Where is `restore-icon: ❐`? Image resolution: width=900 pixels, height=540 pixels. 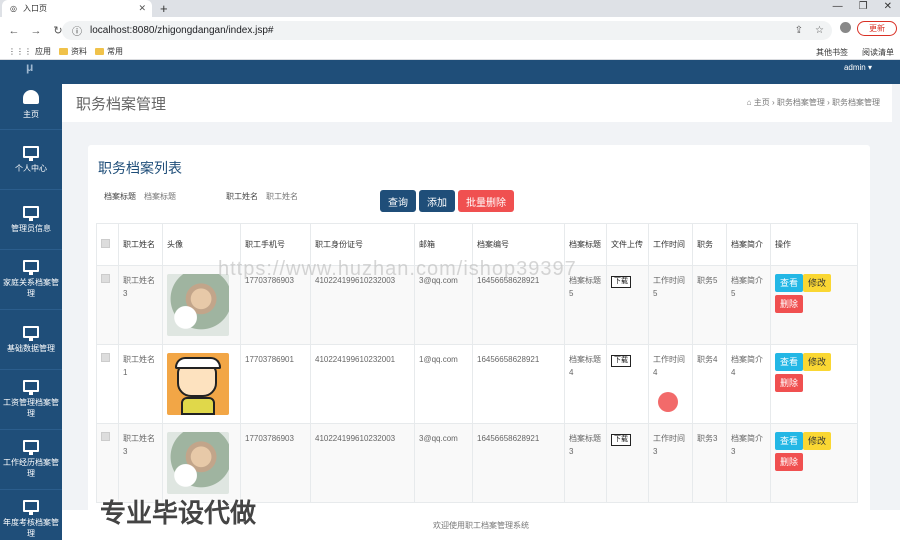 restore-icon: ❐ is located at coordinates (863, 6).